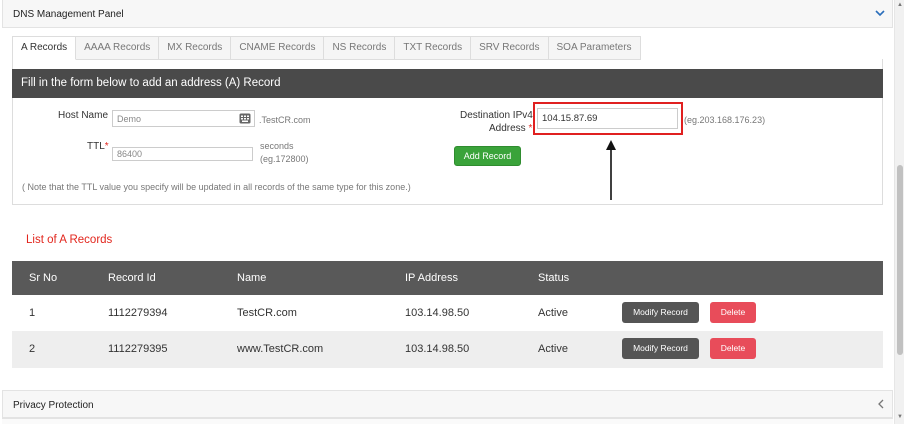 The image size is (904, 424). What do you see at coordinates (447, 14) in the screenshot?
I see `dns-panel-header: DNS Management Panel` at bounding box center [447, 14].